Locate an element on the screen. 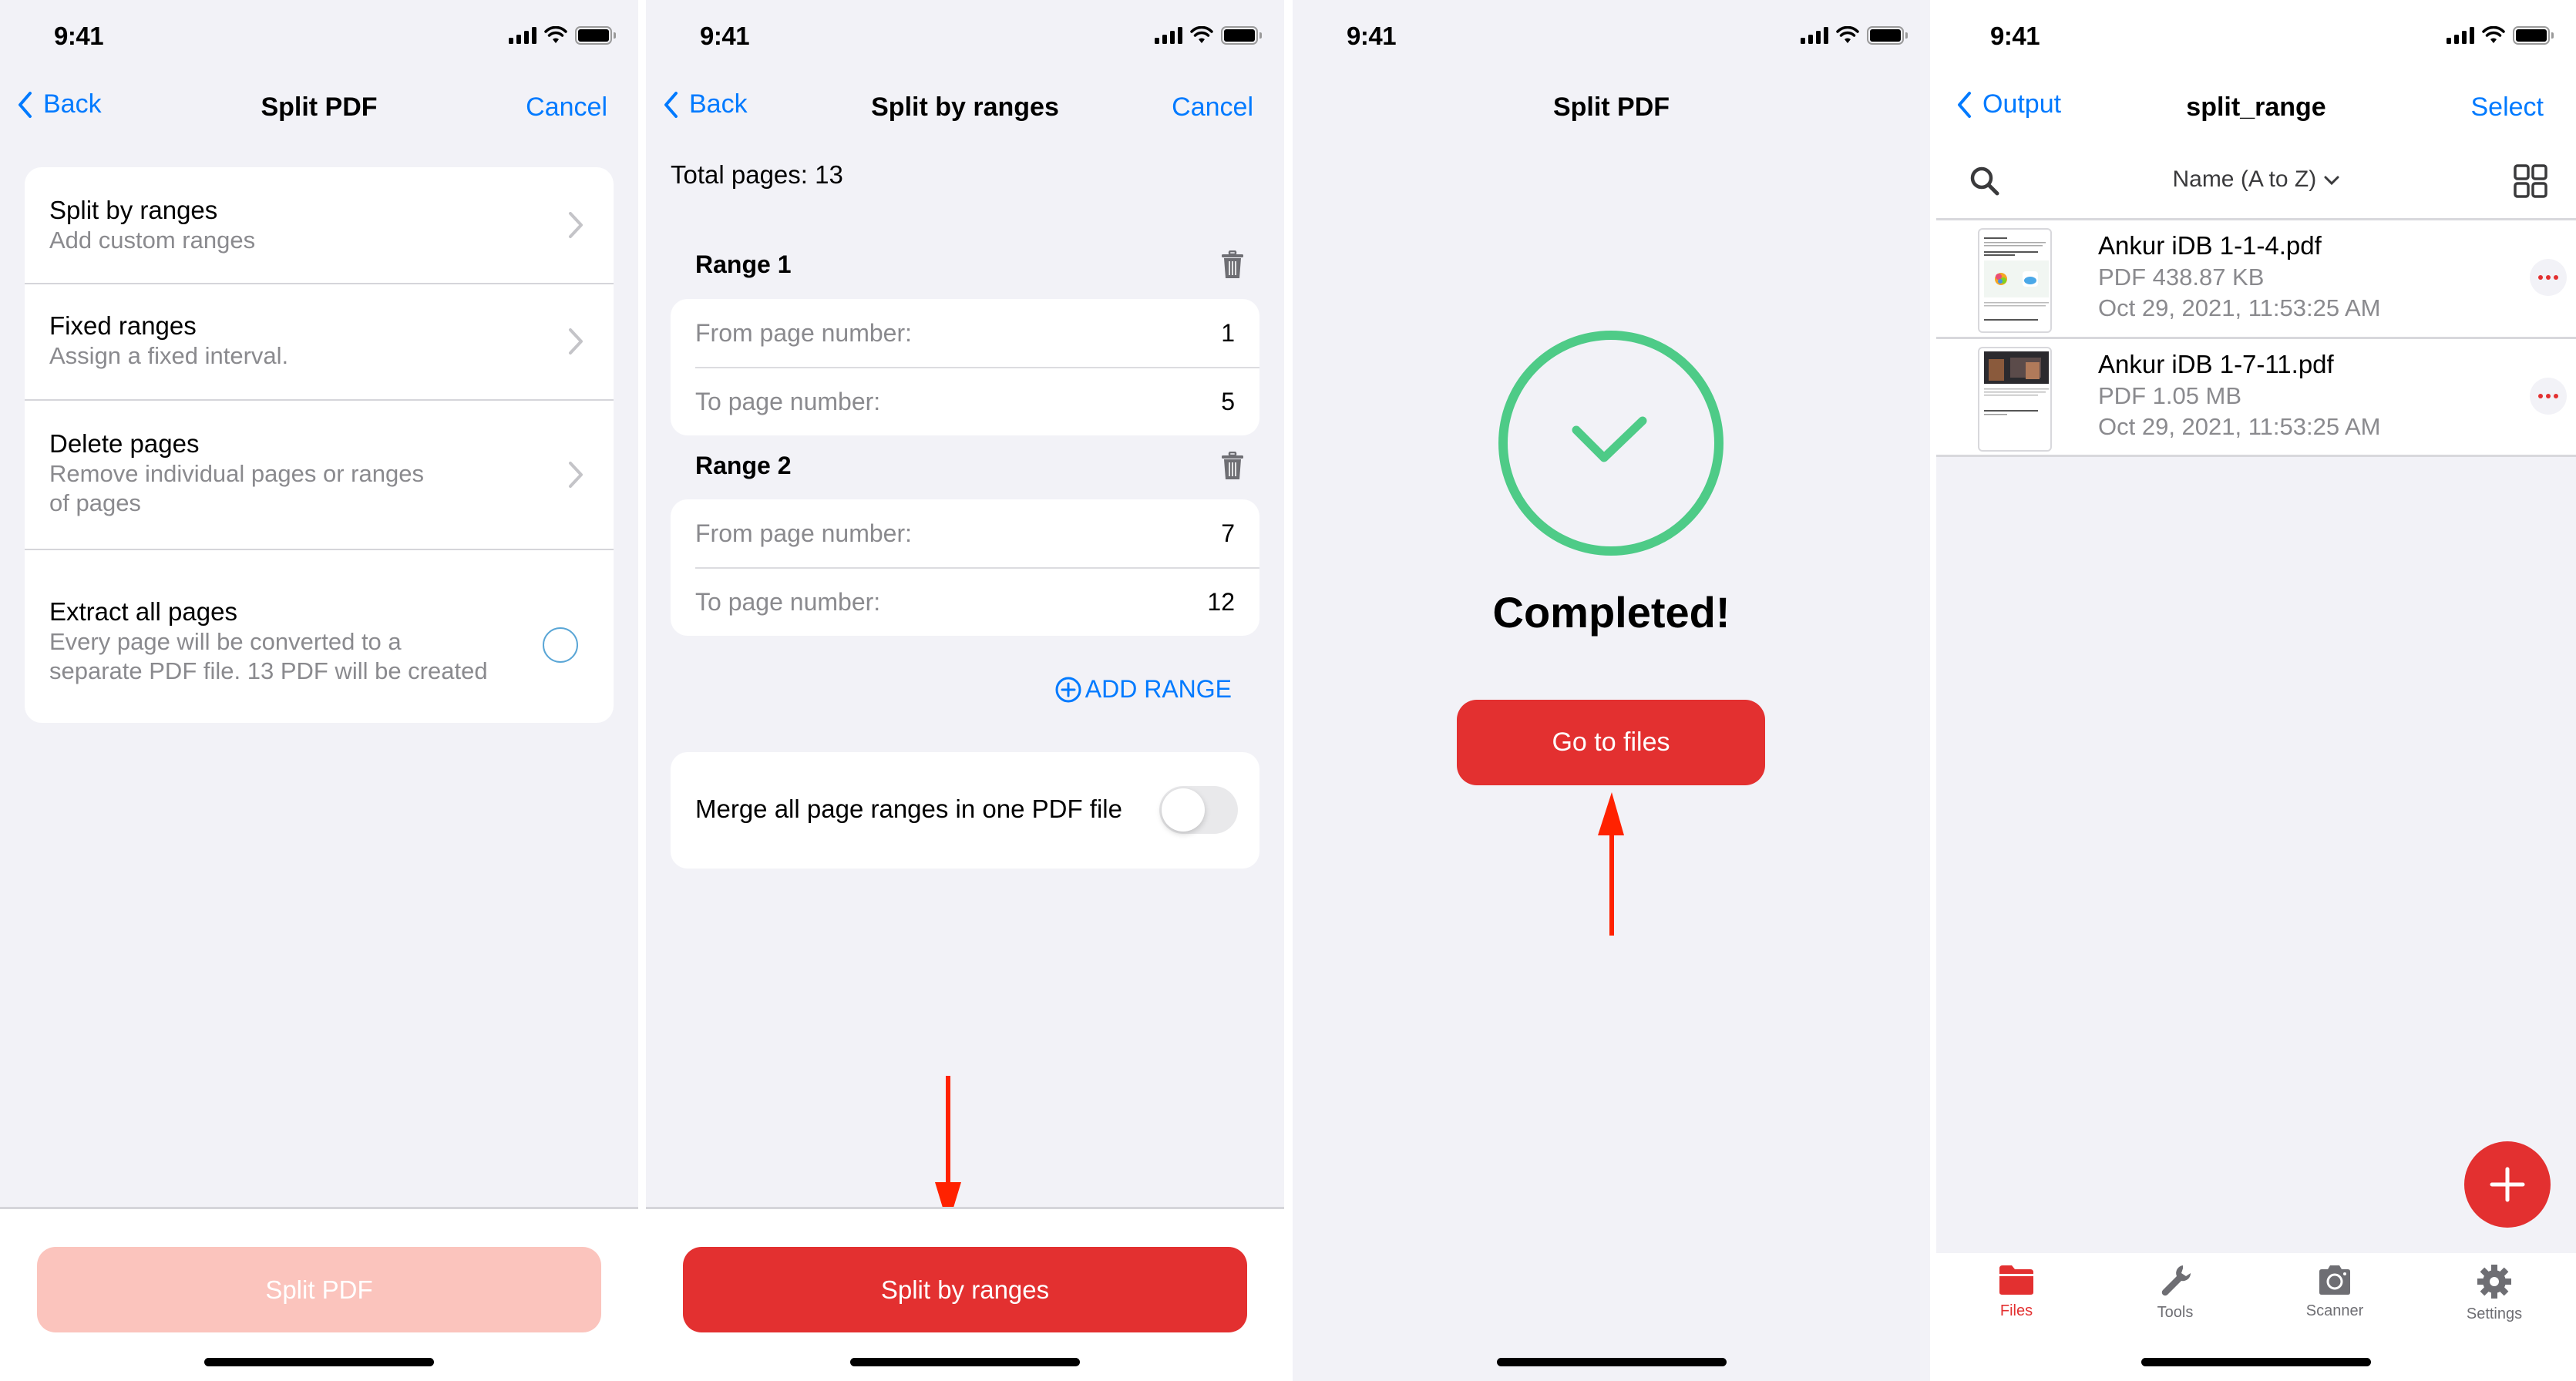 This screenshot has width=2576, height=1381. range-1-from-field: From page number: 1 is located at coordinates (965, 333).